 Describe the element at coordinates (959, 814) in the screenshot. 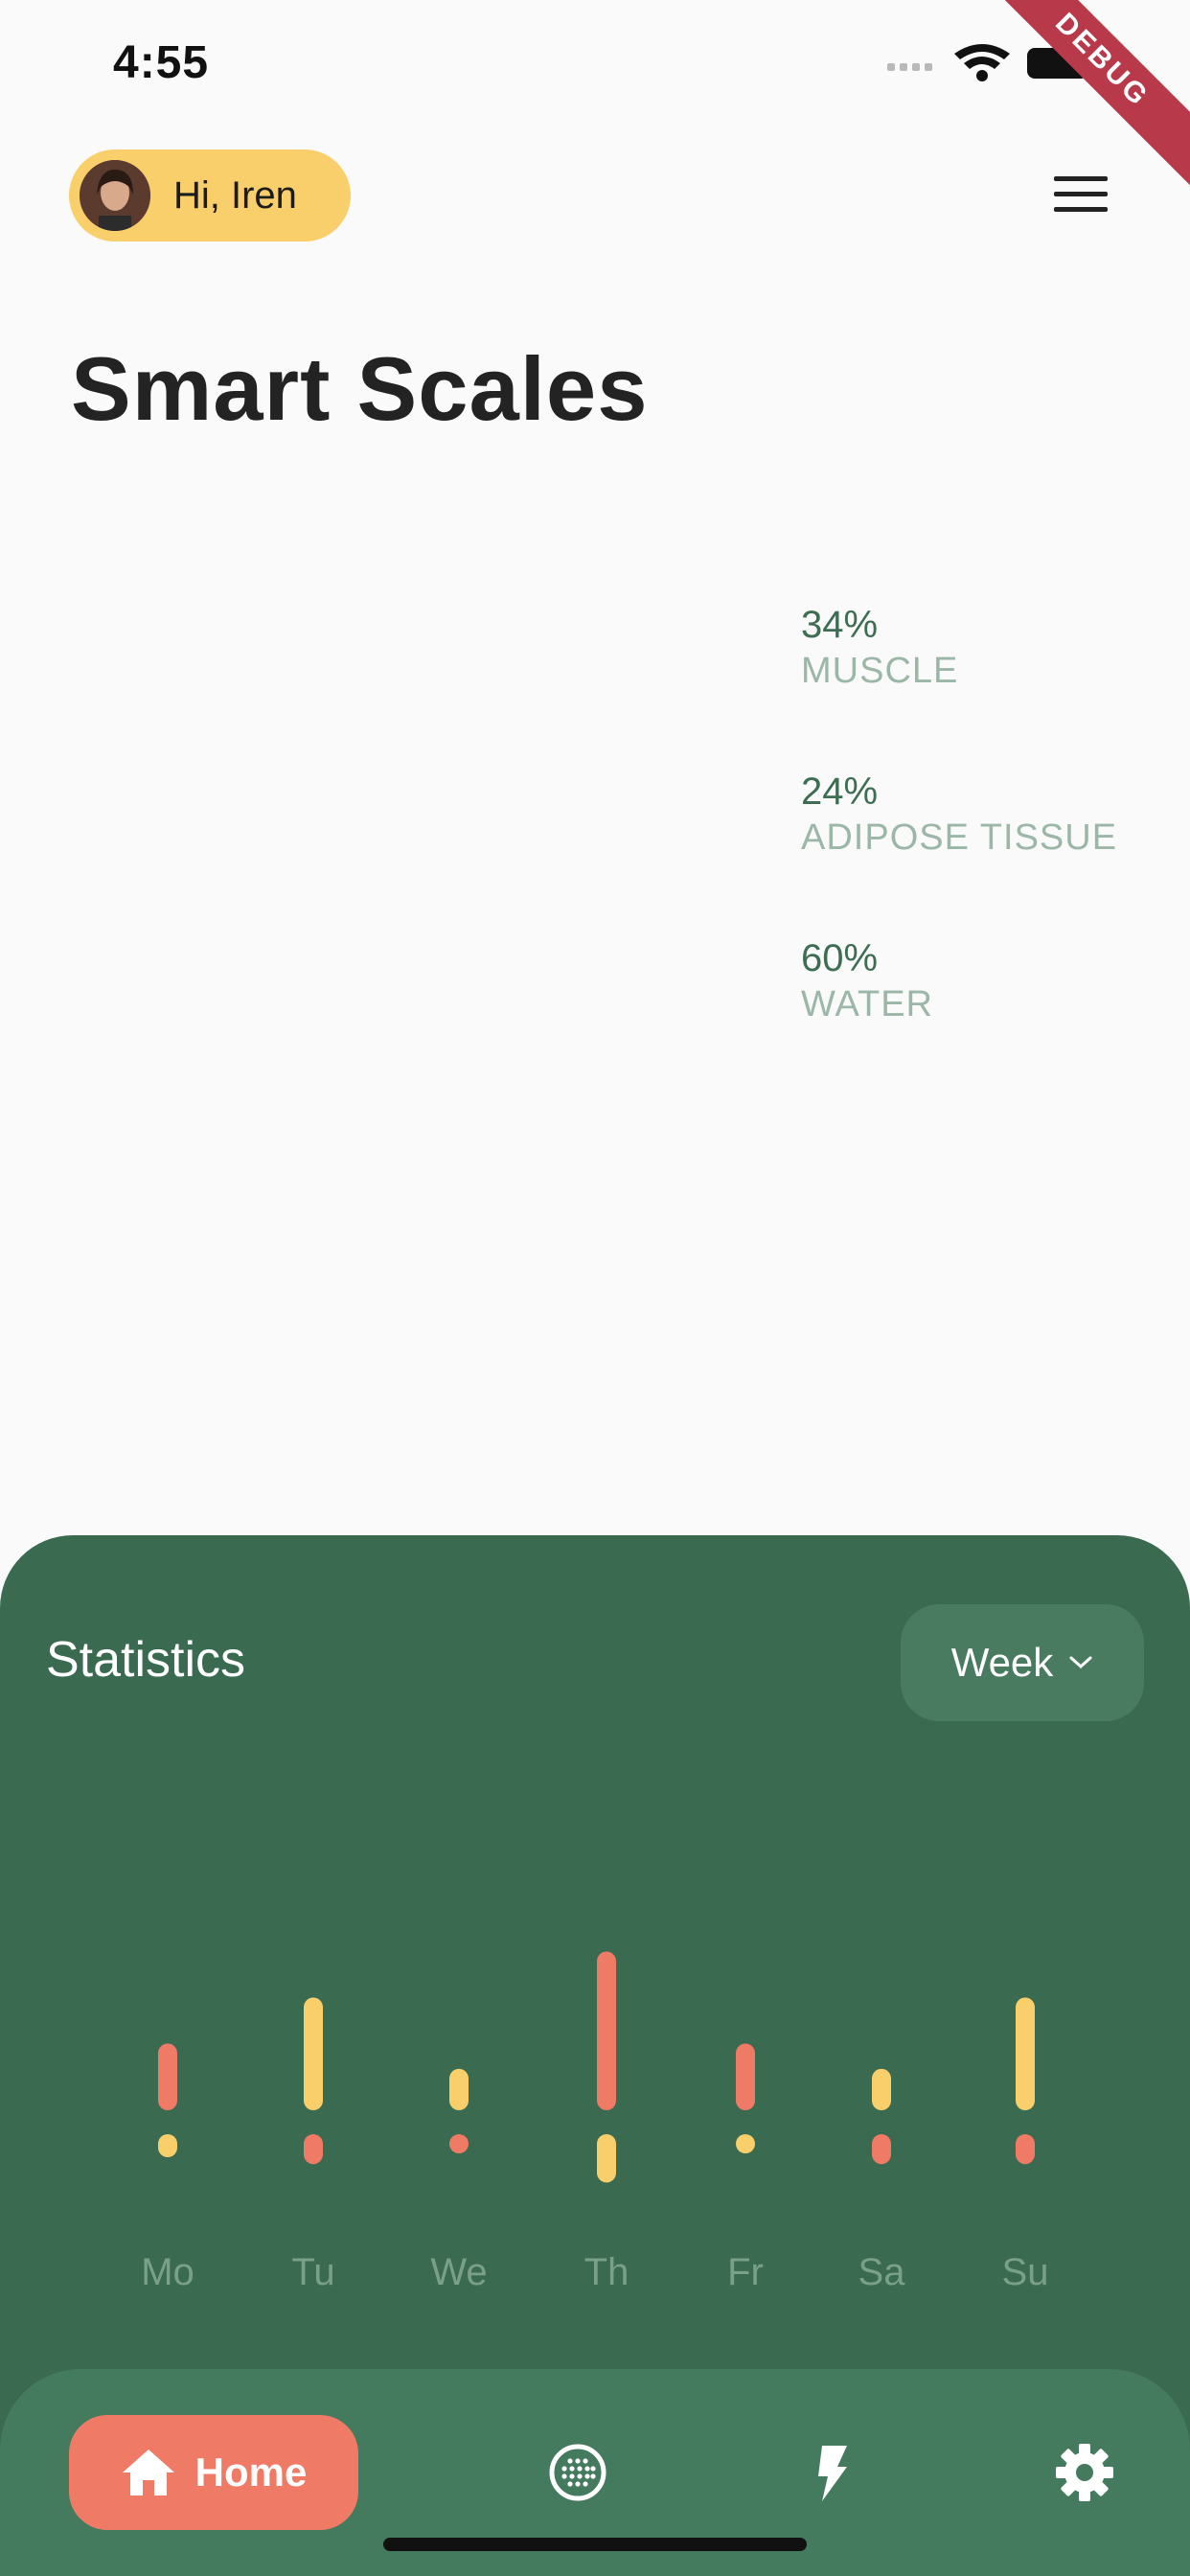

I see `metric-adipose: 24% ADIPOSE TISSUE` at that location.